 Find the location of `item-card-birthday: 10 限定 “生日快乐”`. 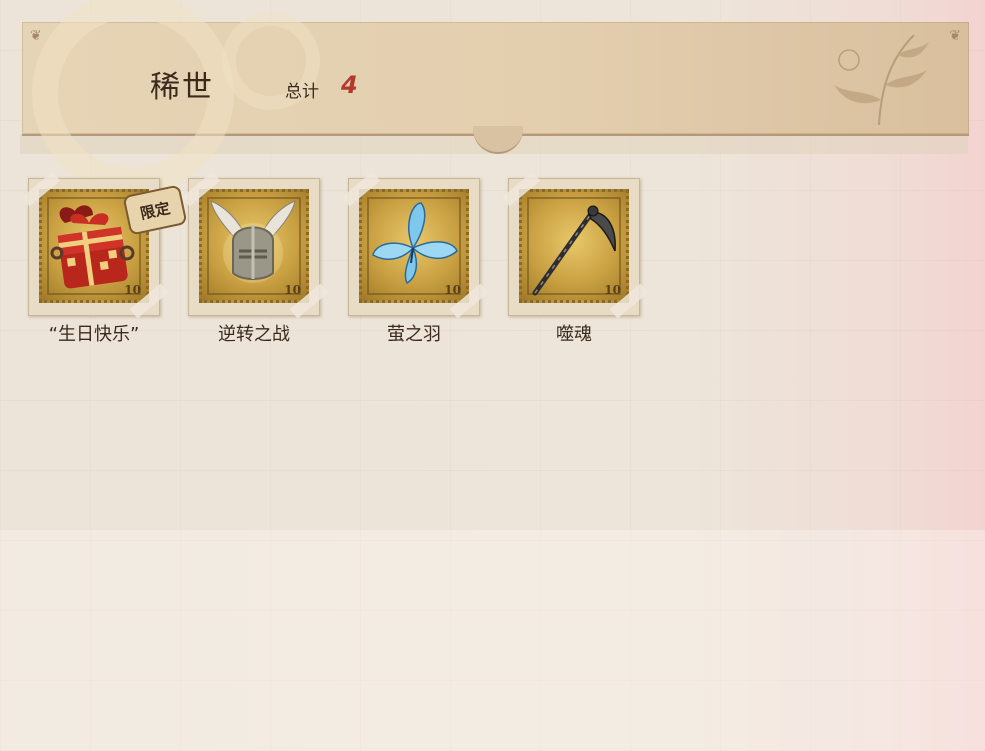

item-card-birthday: 10 限定 “生日快乐” is located at coordinates (104, 258).